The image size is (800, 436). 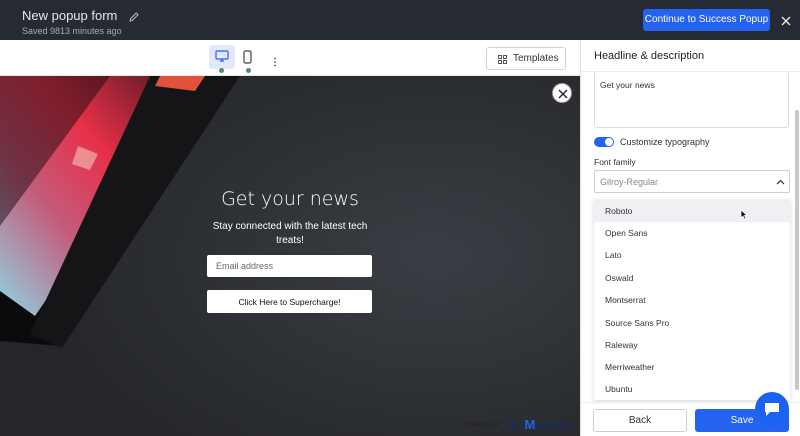 I want to click on mobile-view-button, so click(x=248, y=57).